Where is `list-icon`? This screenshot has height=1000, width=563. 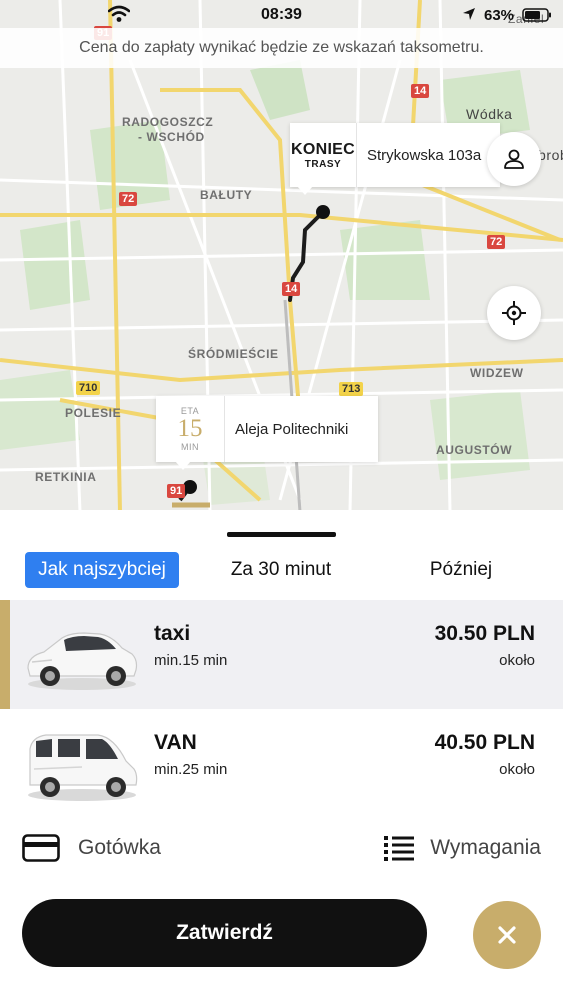
list-icon is located at coordinates (399, 848).